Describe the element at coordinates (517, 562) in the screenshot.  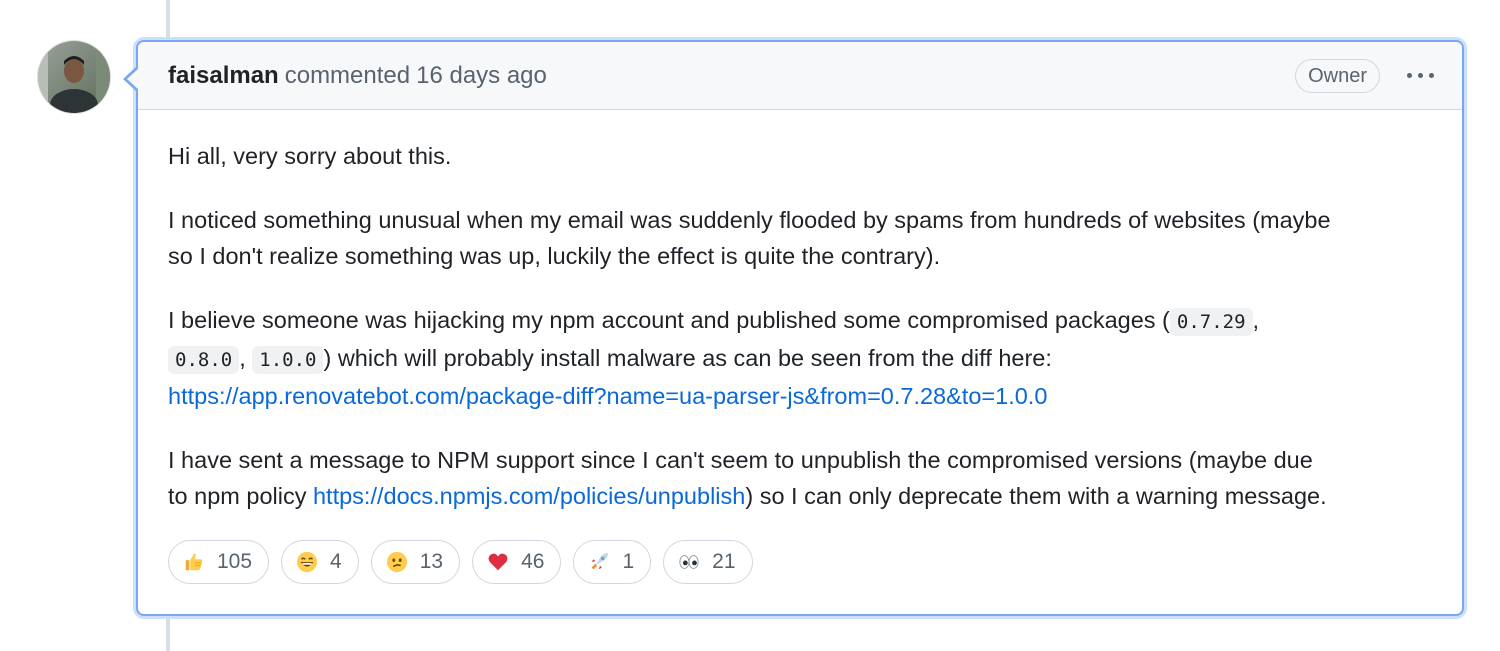
I see `reaction-heart: 46` at that location.